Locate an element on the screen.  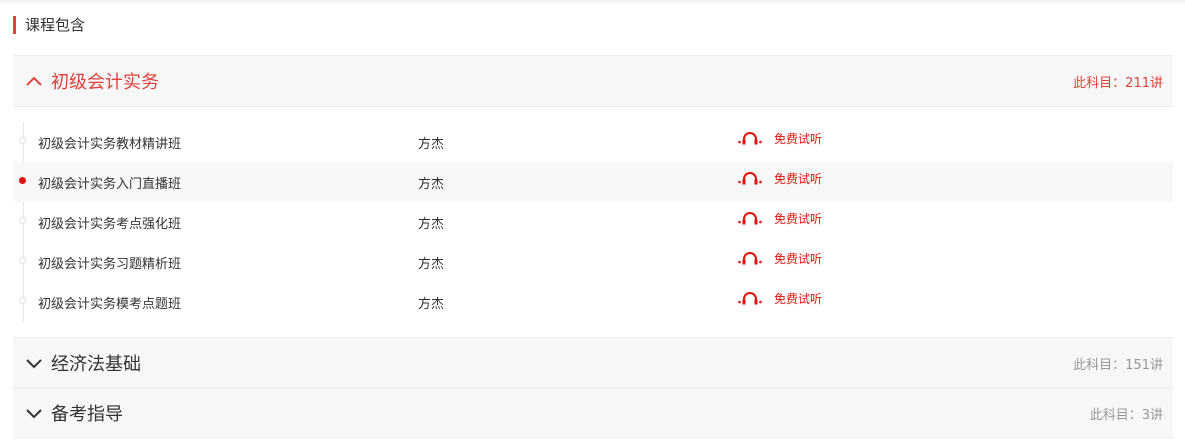
course-row: 初级会计实务教材精讲班 方杰 免费试听 is located at coordinates (593, 142).